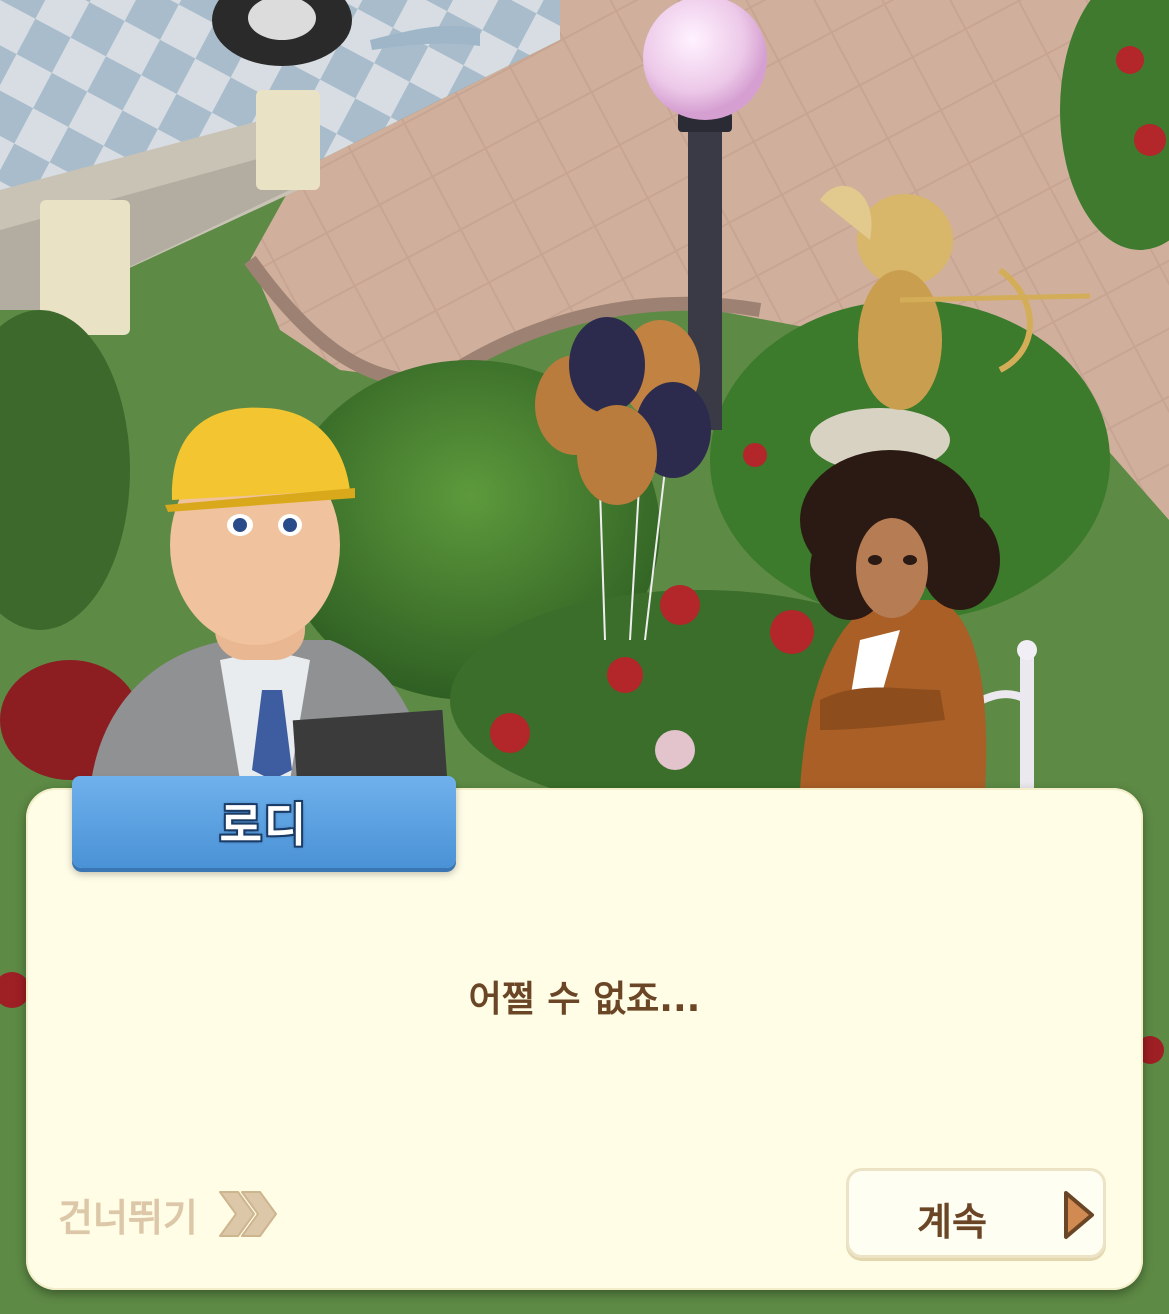 The image size is (1169, 1314). What do you see at coordinates (264, 825) in the screenshot?
I see `speaker-name: 로디` at bounding box center [264, 825].